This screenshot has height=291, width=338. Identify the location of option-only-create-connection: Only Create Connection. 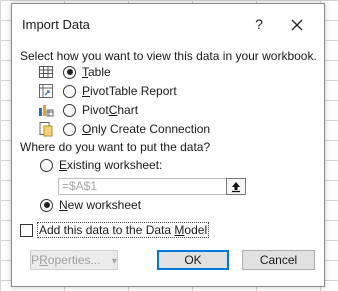
(124, 129).